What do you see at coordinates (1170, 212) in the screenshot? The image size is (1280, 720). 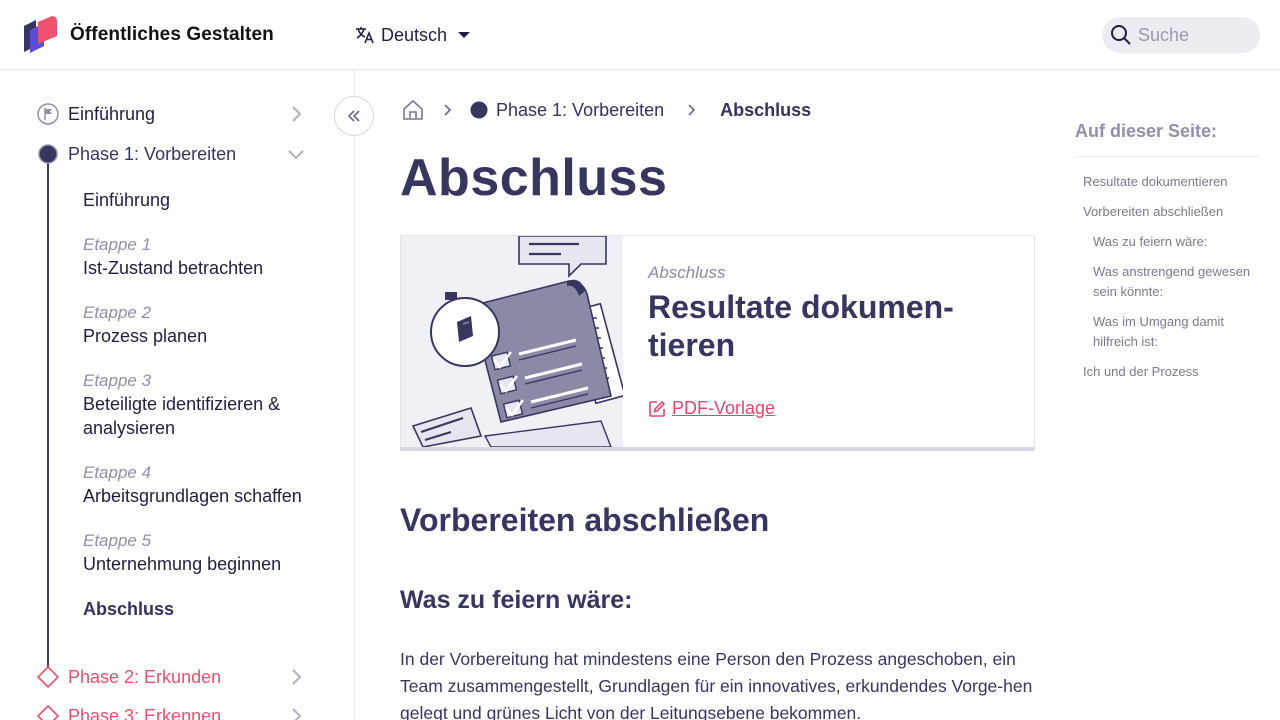 I see `toc-item: Vorbereiten abschließen` at bounding box center [1170, 212].